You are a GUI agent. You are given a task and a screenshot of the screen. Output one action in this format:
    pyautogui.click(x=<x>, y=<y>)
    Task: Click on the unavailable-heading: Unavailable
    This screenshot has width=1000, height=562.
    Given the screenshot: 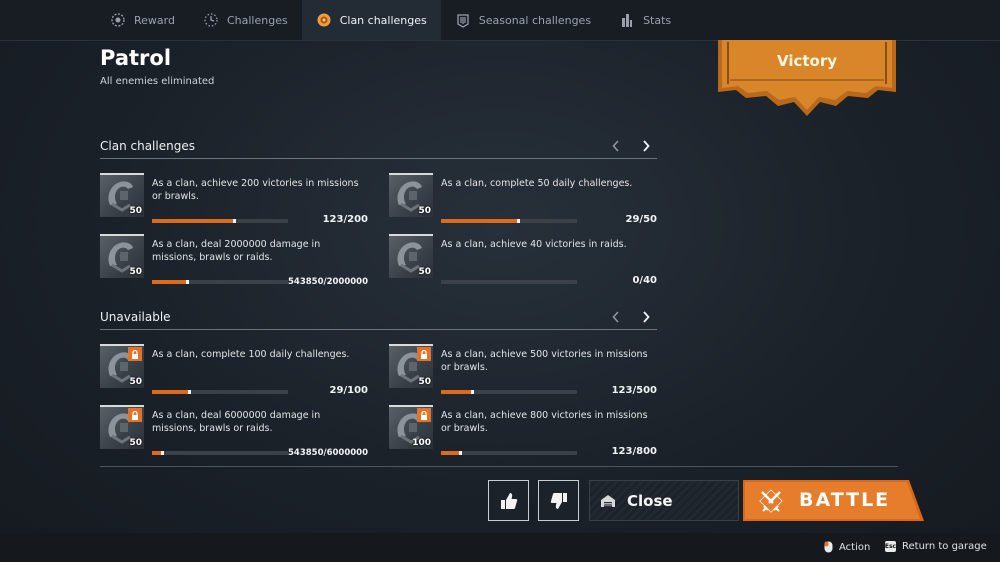 What is the action you would take?
    pyautogui.click(x=135, y=317)
    